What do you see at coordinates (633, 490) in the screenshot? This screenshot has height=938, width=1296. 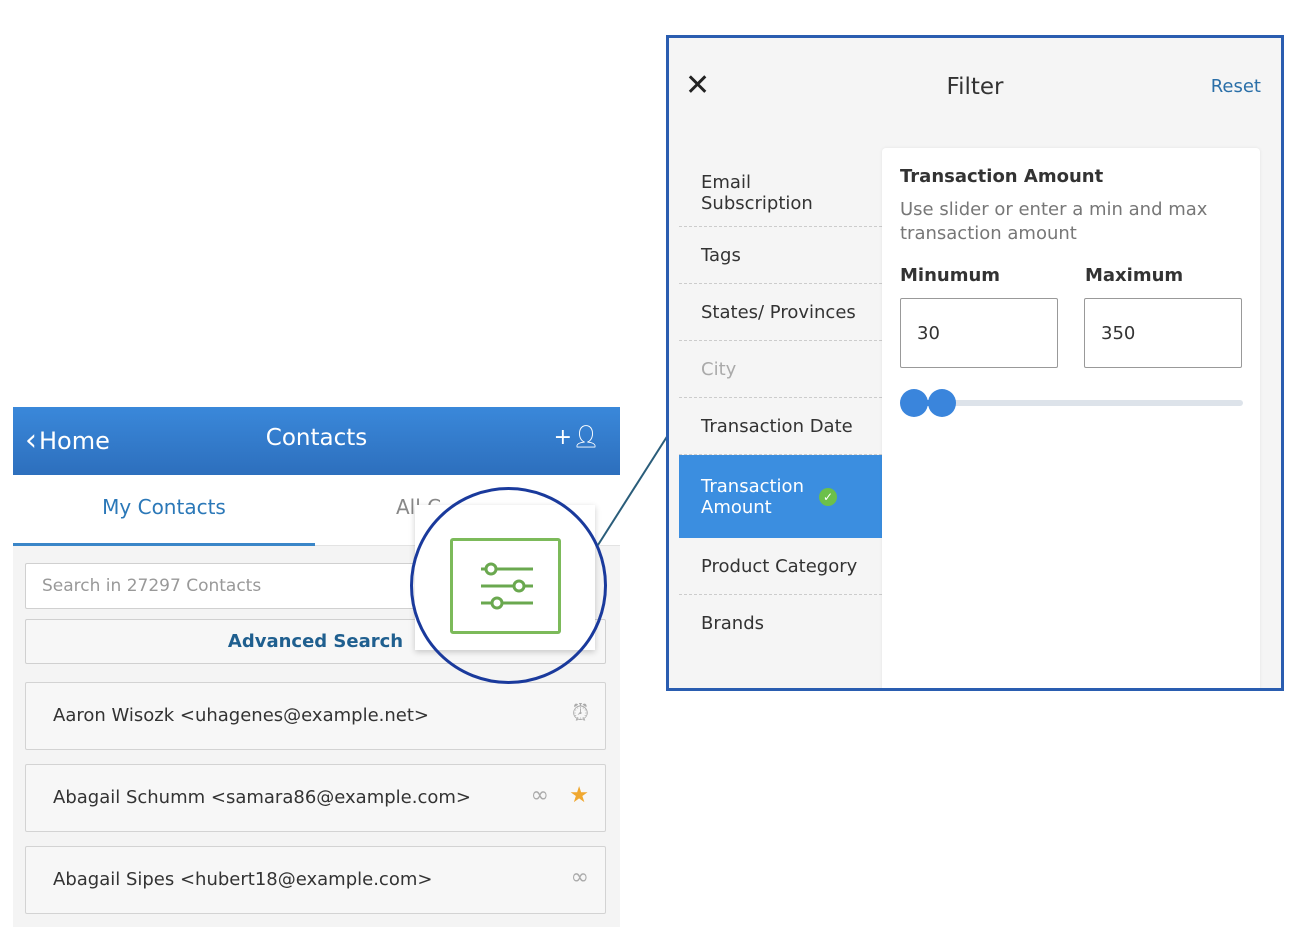 I see `callout-line` at bounding box center [633, 490].